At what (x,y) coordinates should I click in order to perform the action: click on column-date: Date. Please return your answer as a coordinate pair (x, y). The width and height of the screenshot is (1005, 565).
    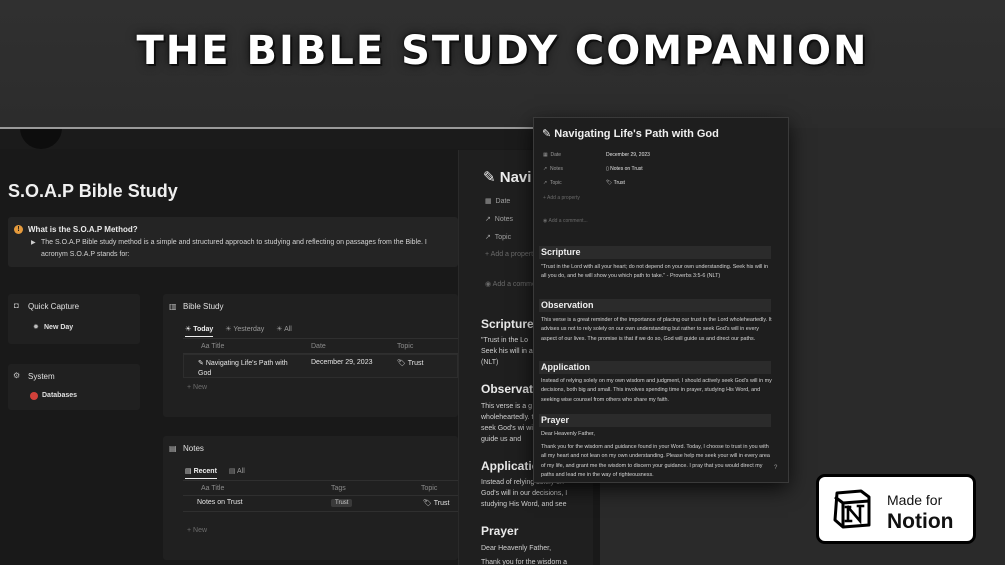
    Looking at the image, I should click on (318, 346).